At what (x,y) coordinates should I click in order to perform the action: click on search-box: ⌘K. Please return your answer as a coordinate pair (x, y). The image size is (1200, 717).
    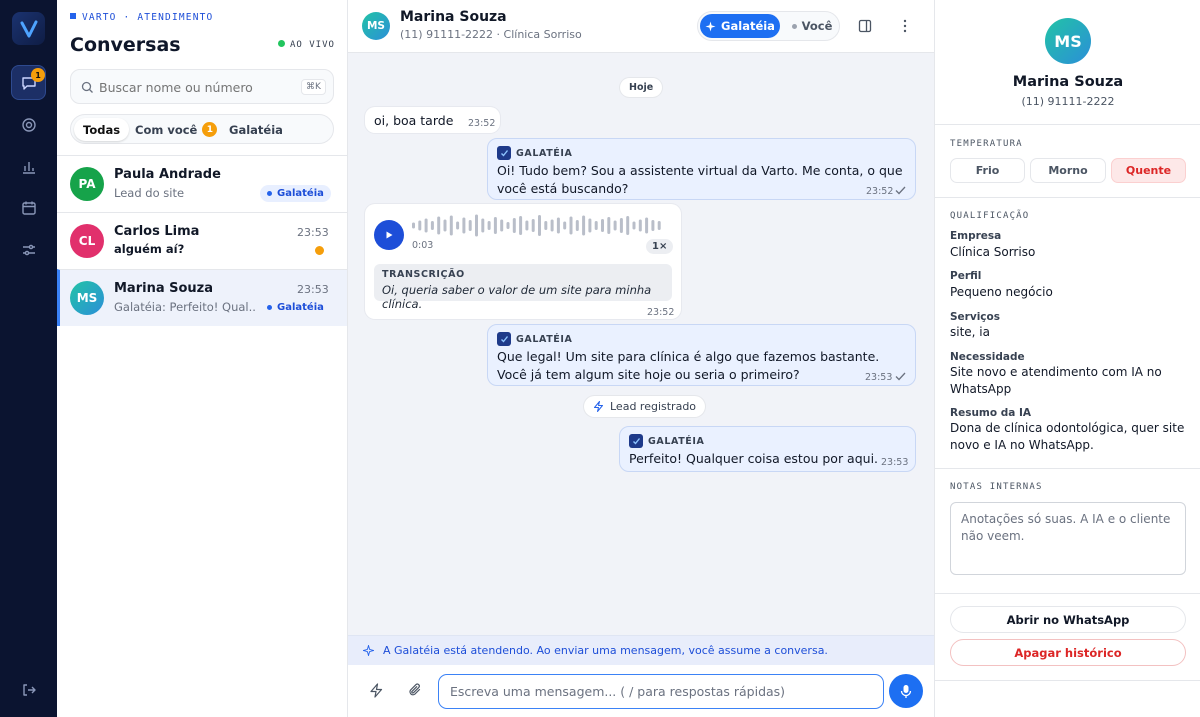
    Looking at the image, I should click on (202, 86).